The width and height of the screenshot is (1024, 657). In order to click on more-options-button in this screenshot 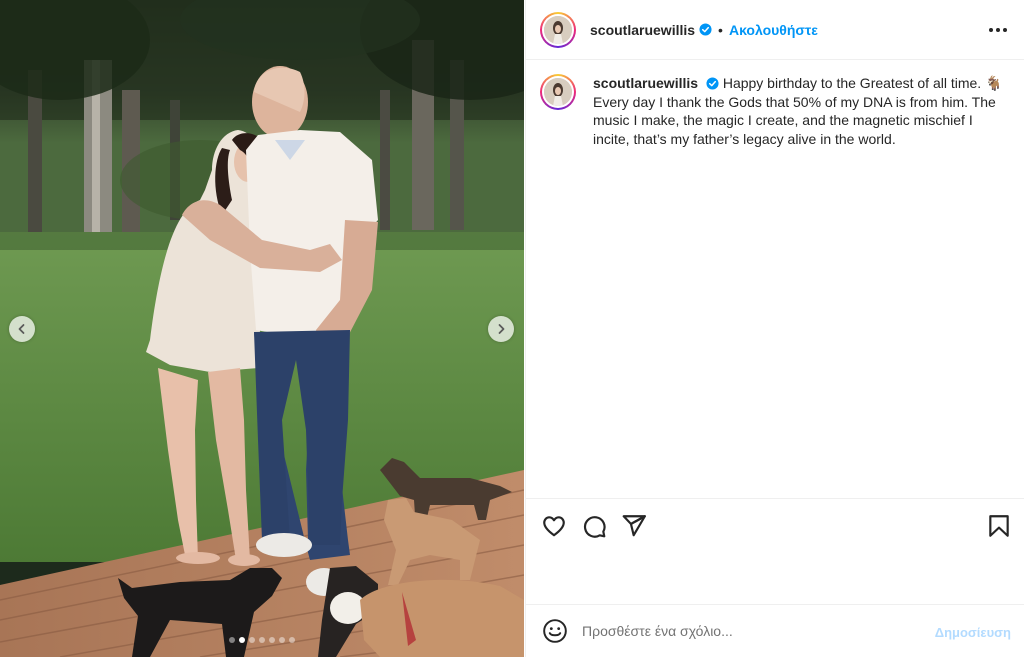, I will do `click(998, 30)`.